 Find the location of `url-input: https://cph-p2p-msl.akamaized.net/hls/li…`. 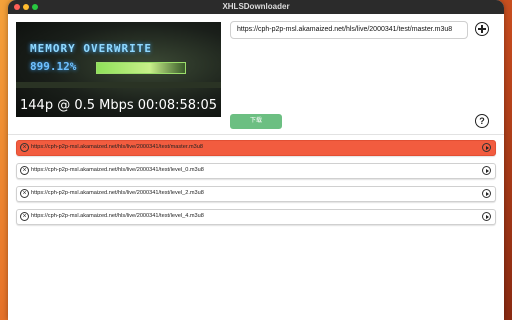

url-input: https://cph-p2p-msl.akamaized.net/hls/li… is located at coordinates (349, 30).